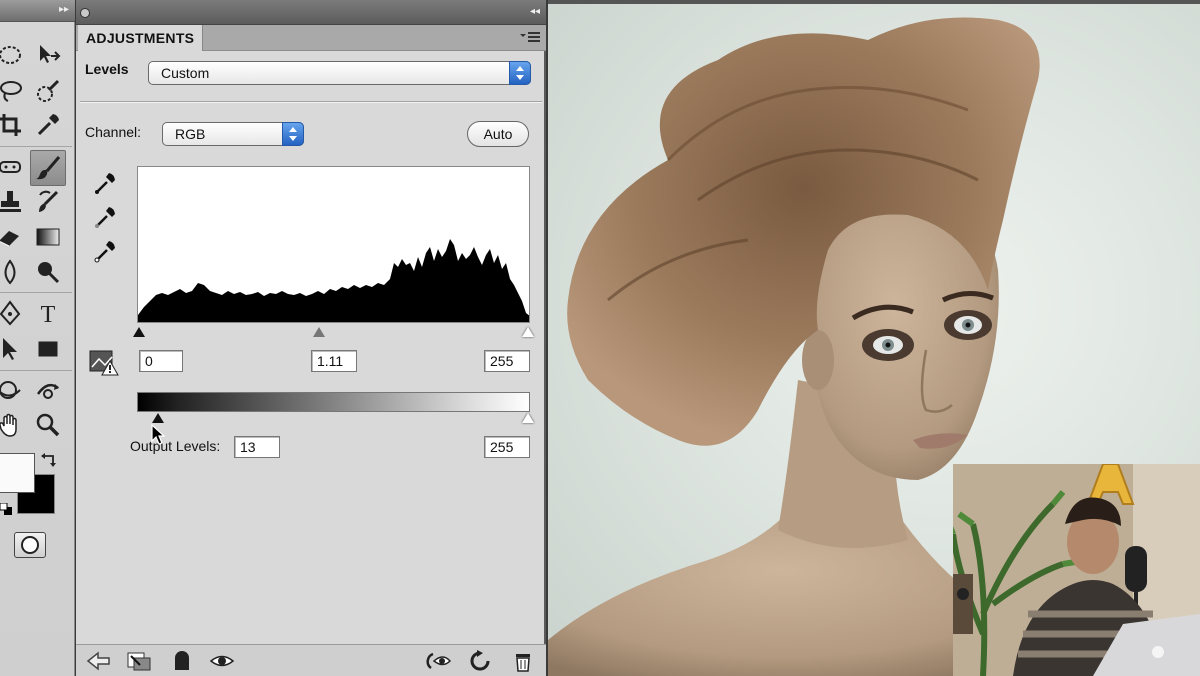 This screenshot has height=676, width=1200. I want to click on blur-tool-icon, so click(12, 272).